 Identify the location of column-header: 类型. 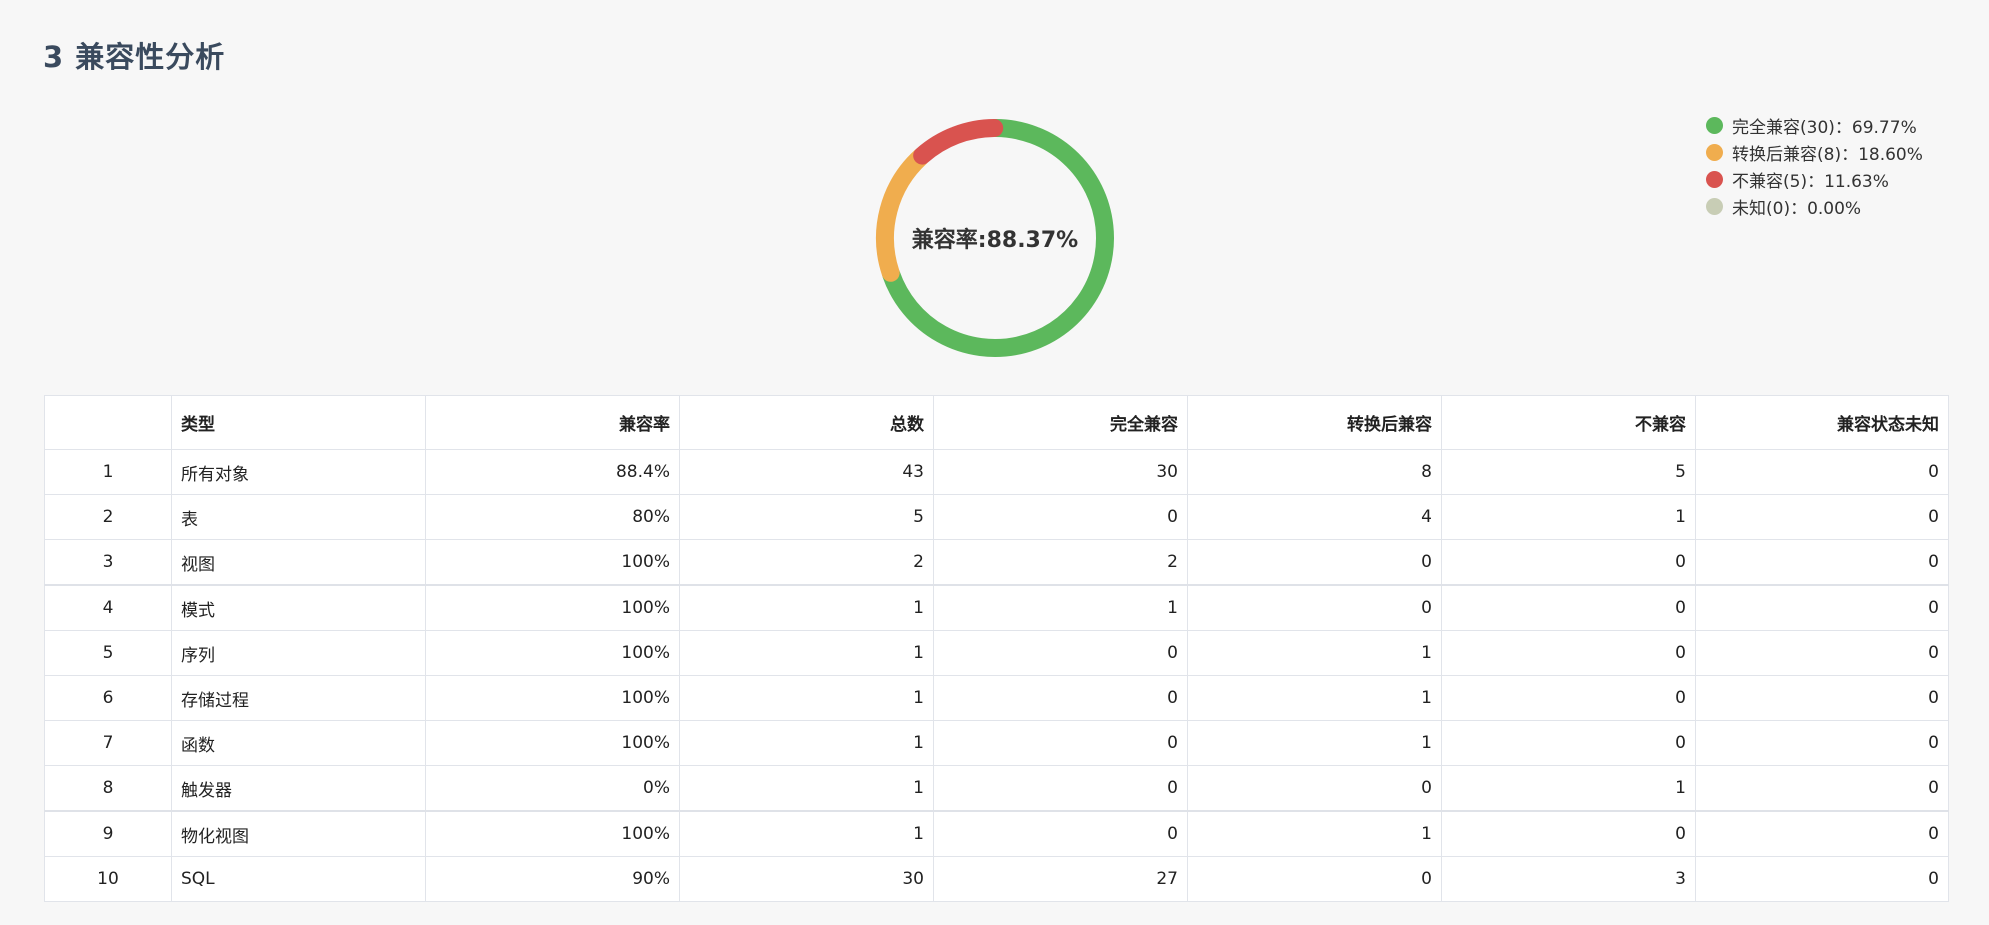
(298, 422).